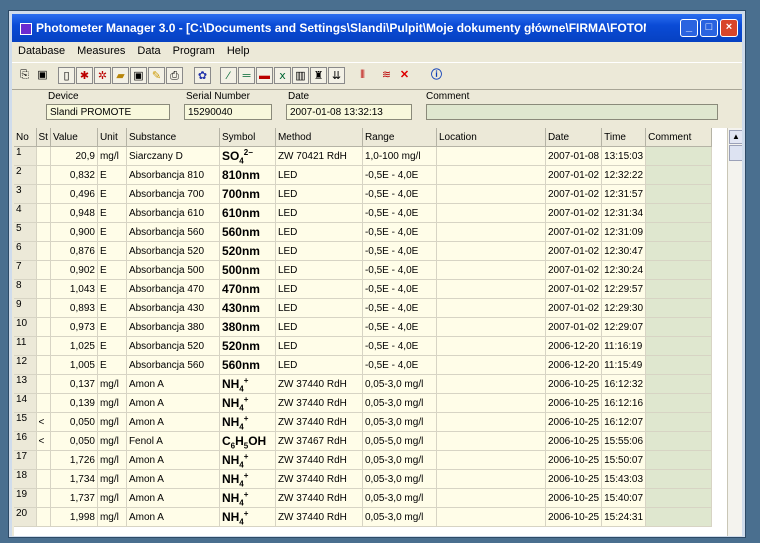 The image size is (760, 543). I want to click on edit-icon: ✎, so click(156, 75).